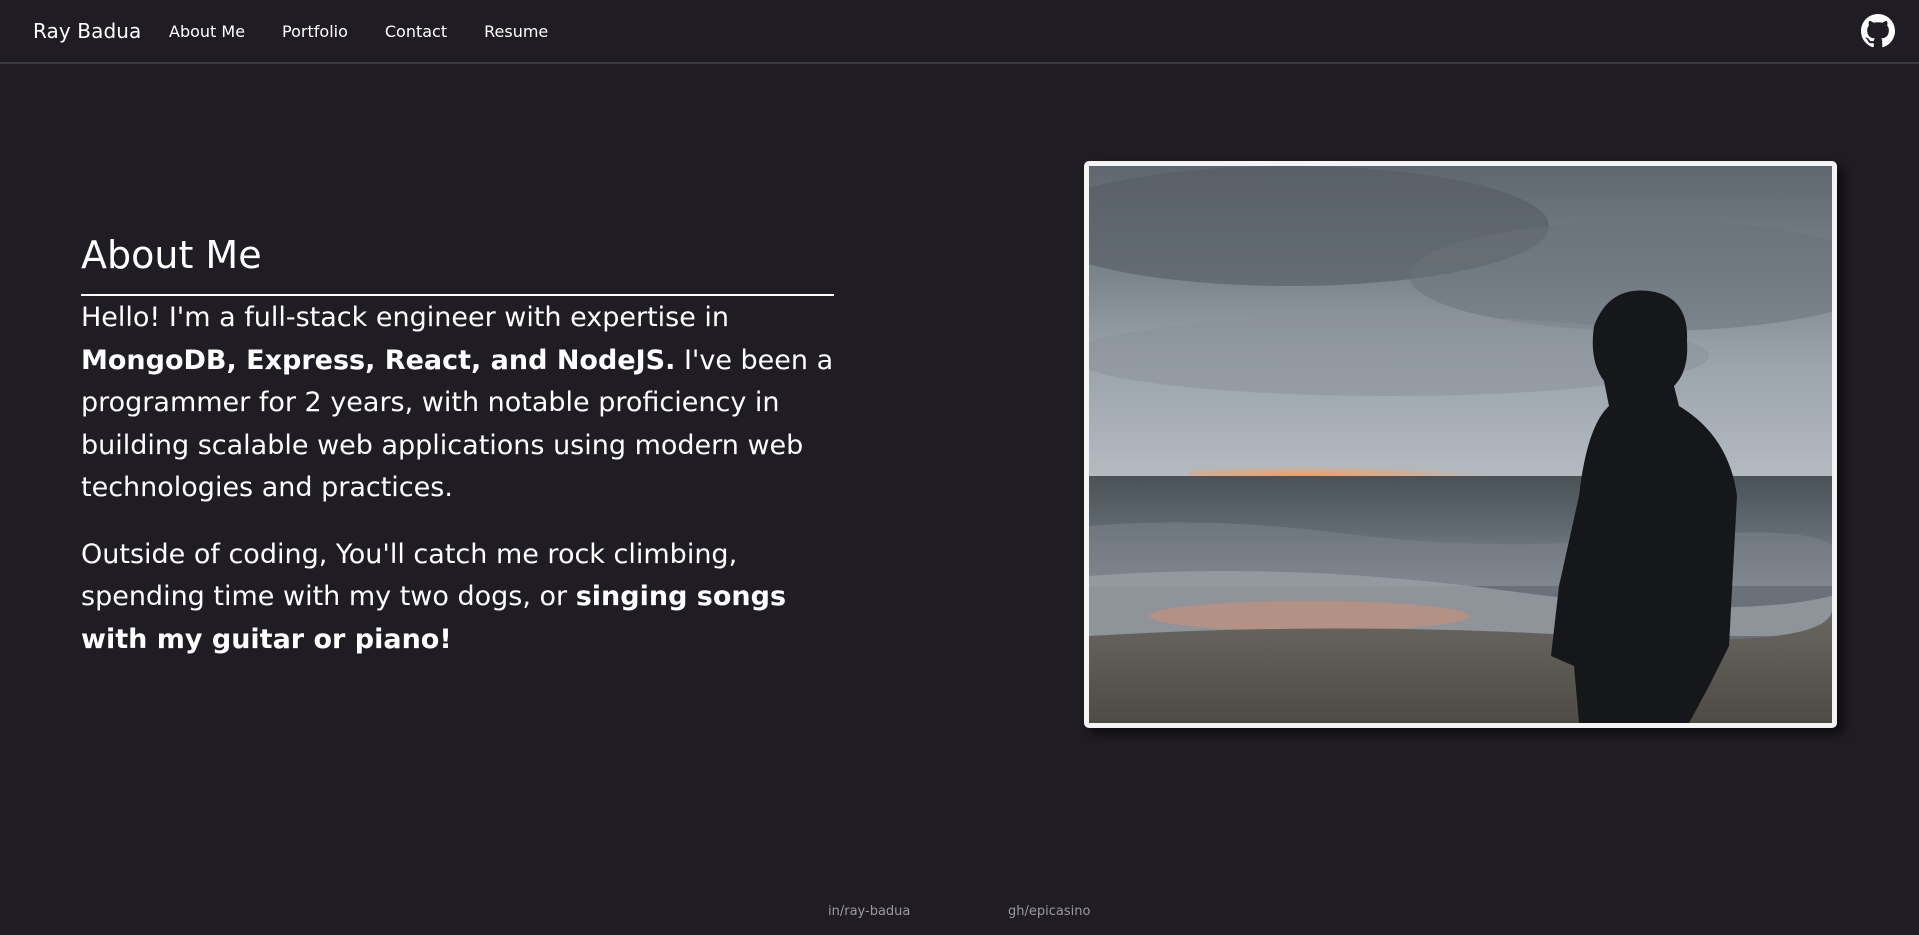 This screenshot has height=935, width=1919. I want to click on nav-link-resume: Resume, so click(516, 31).